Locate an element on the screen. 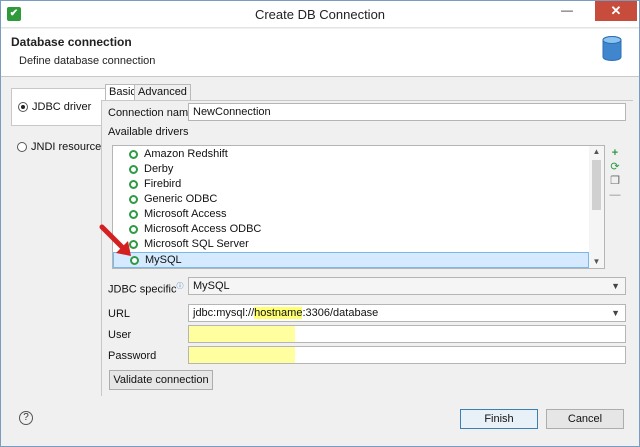  scroll-down-icon: ▼ is located at coordinates (596, 262).